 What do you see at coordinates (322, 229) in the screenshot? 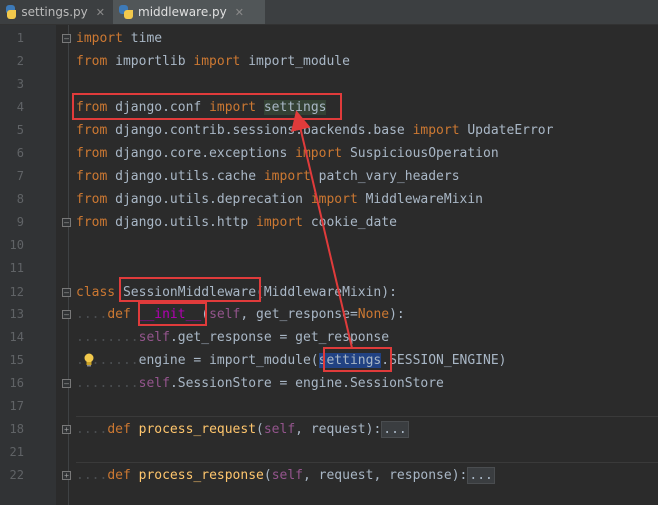
I see `annotation-arrow` at bounding box center [322, 229].